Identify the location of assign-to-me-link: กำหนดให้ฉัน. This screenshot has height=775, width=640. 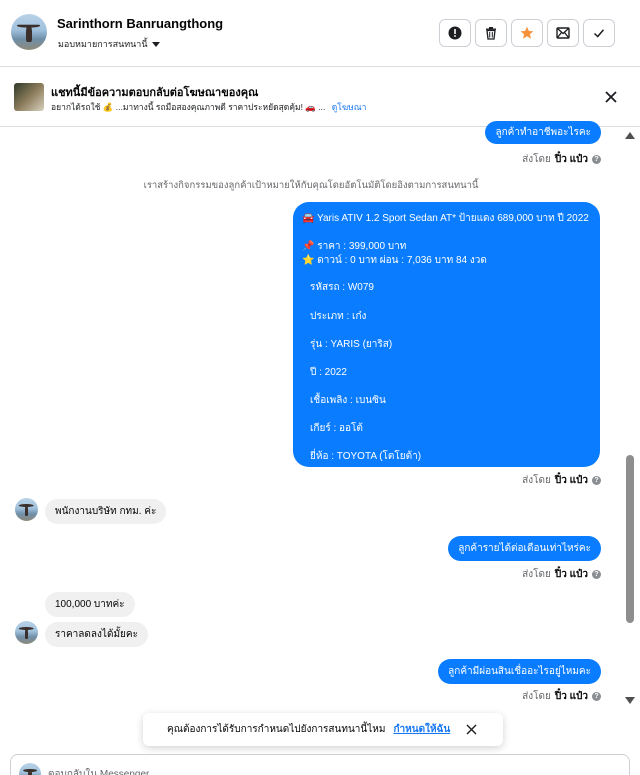
(421, 729).